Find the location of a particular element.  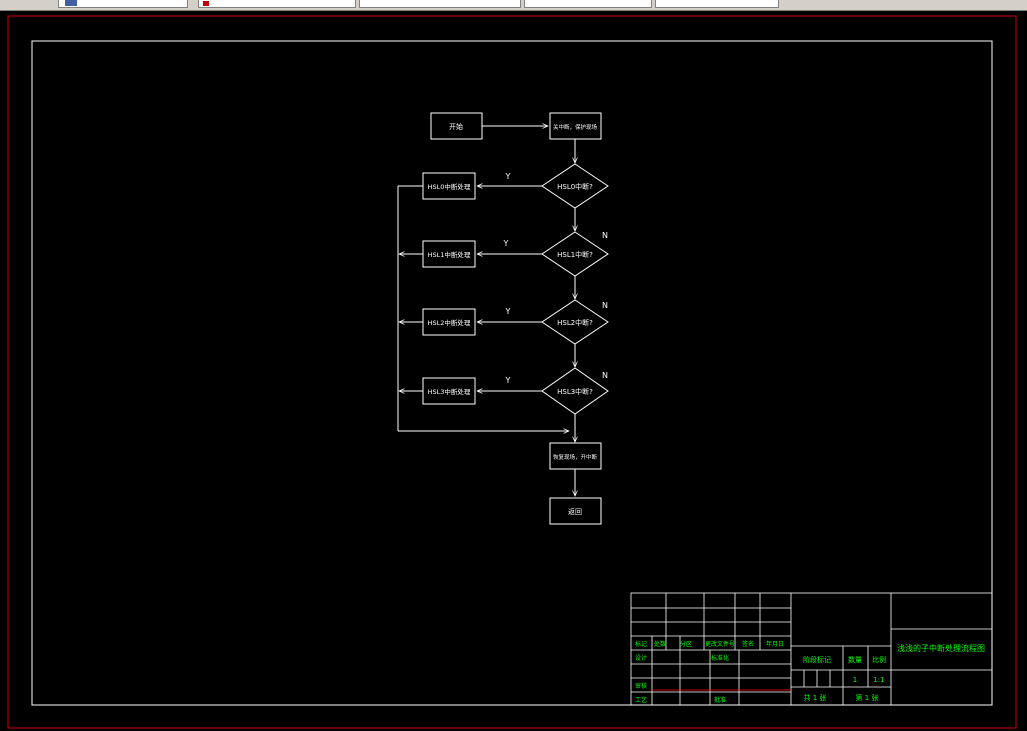

drawing-title: 浅浅的子中断处理流程图 is located at coordinates (941, 648).